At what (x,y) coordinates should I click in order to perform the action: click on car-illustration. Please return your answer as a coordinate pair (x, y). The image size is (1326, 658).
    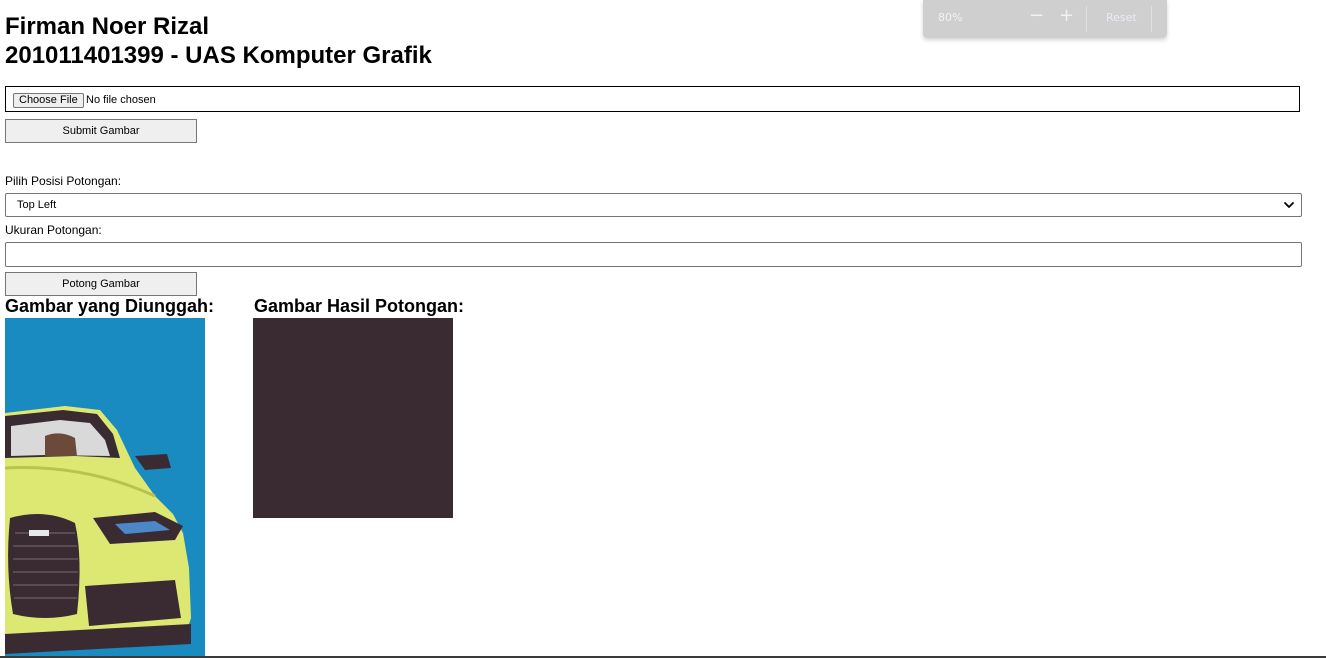
    Looking at the image, I should click on (105, 488).